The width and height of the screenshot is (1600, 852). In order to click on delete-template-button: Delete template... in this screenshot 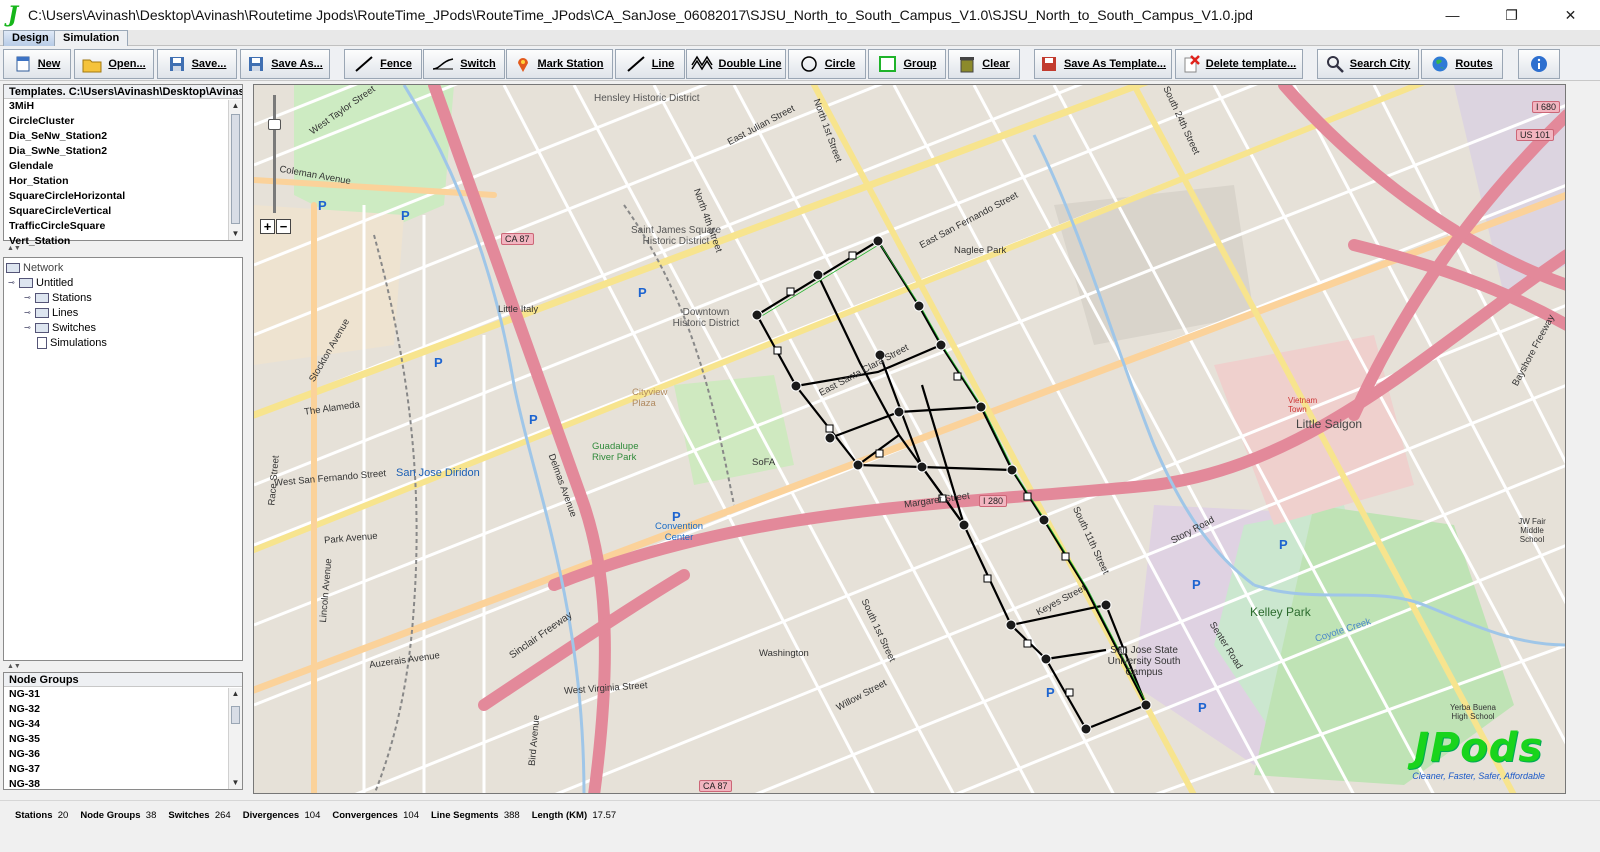, I will do `click(1239, 64)`.